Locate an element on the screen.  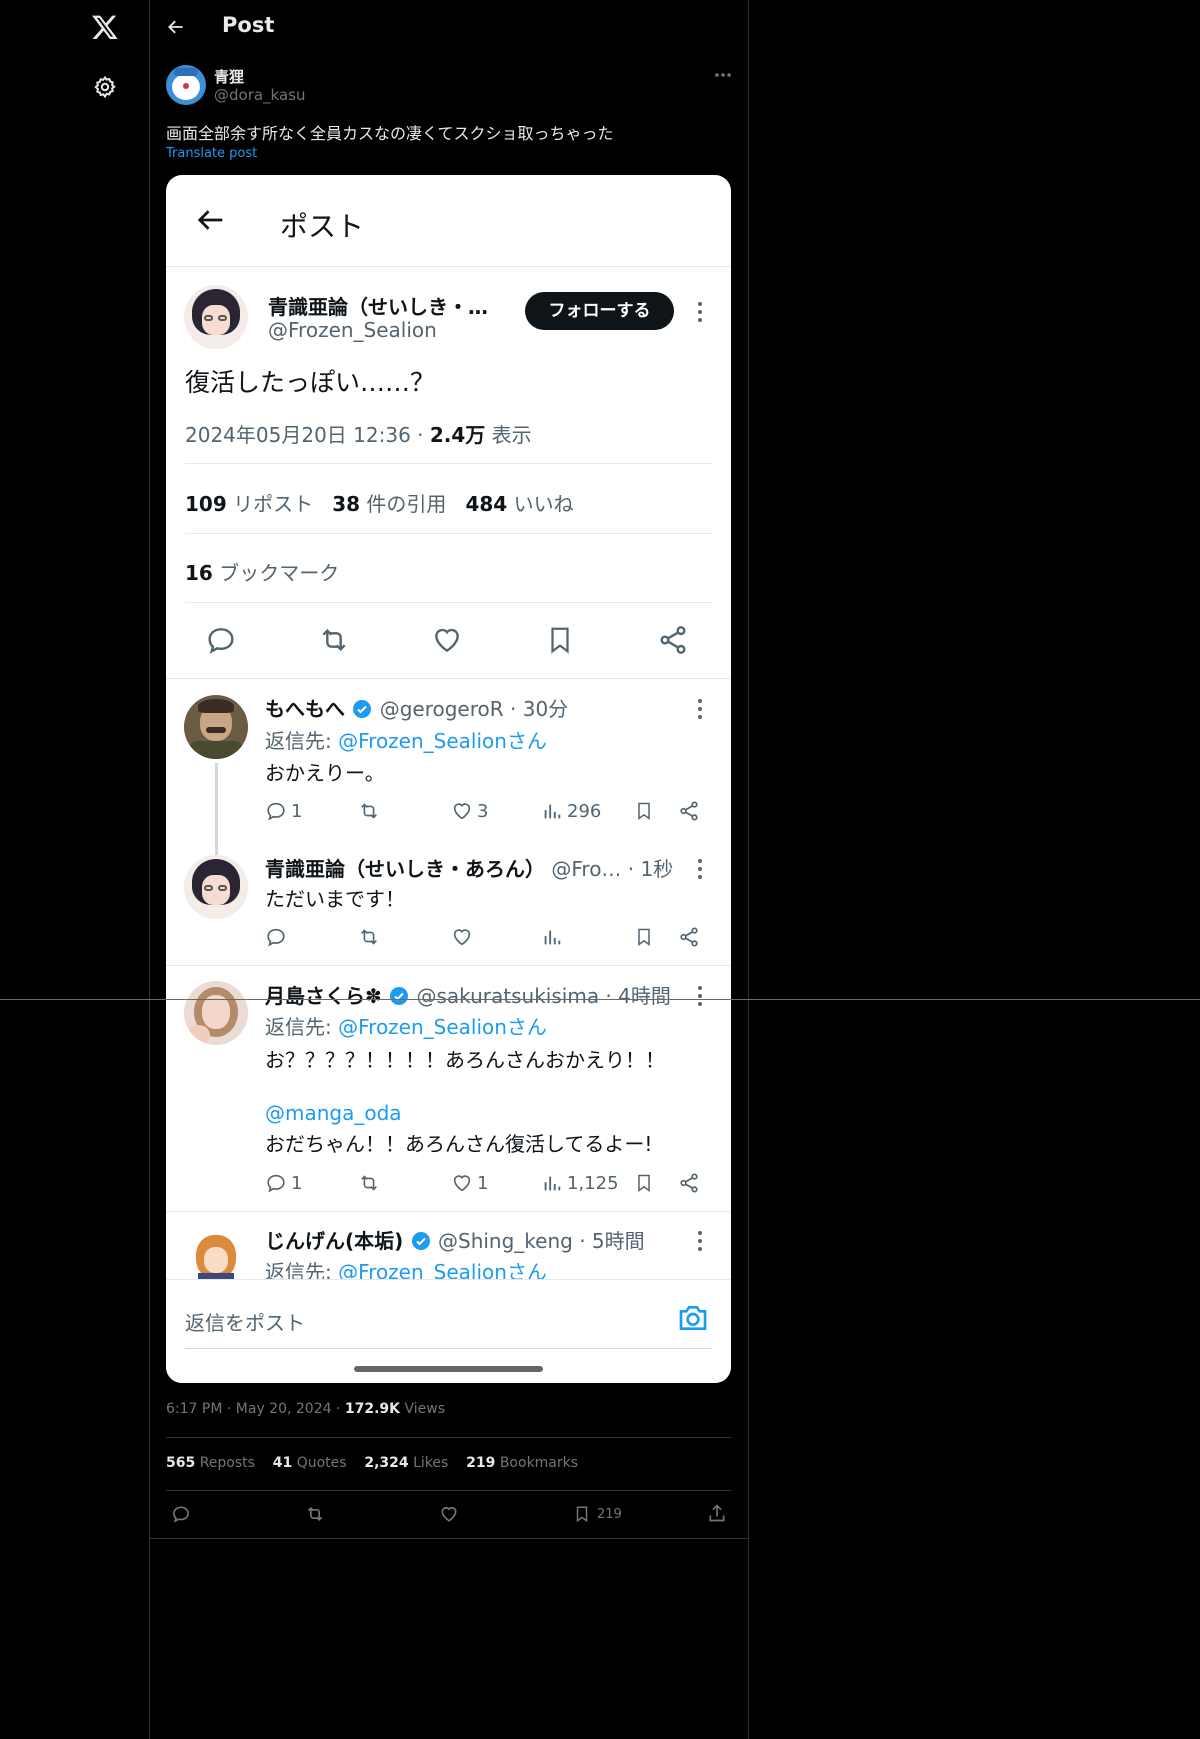
shot-reply1-replying-to: 返信先: @Frozen_Sealionさん is located at coordinates (406, 741).